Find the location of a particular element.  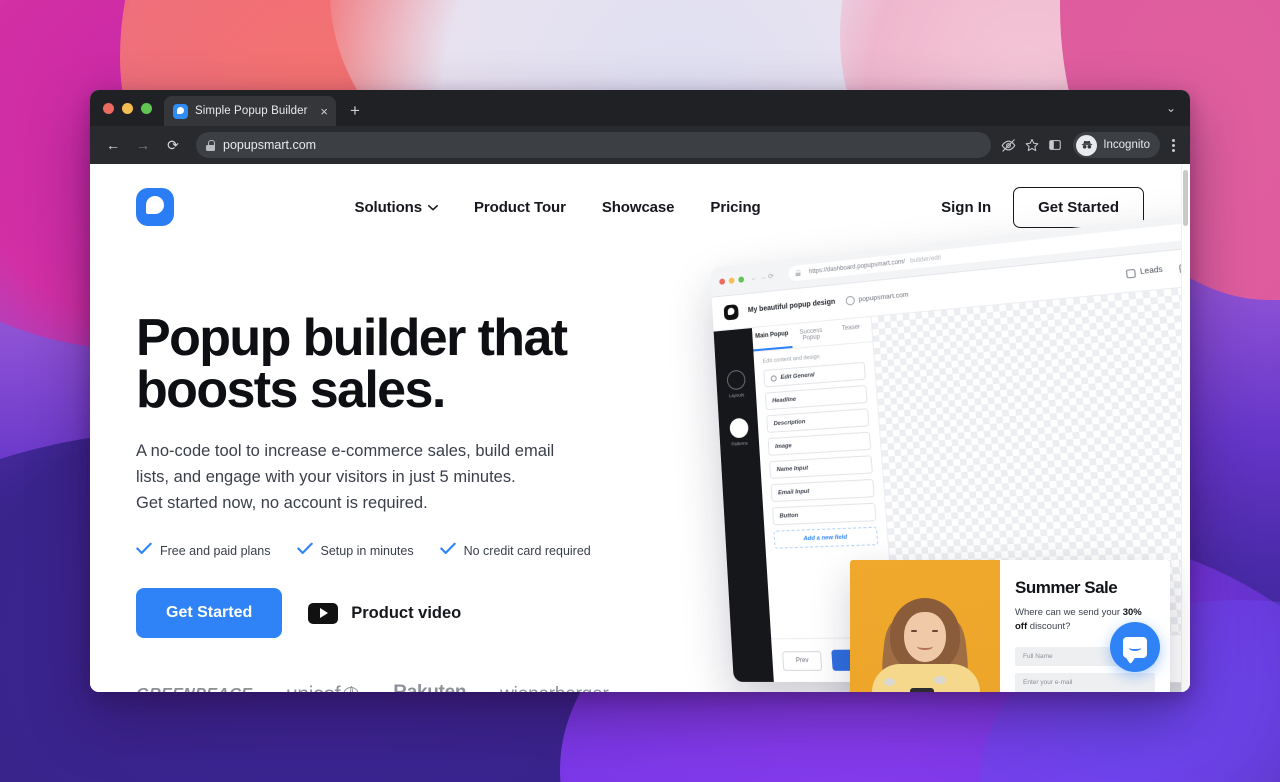

side-panel-icon is located at coordinates (1055, 145).